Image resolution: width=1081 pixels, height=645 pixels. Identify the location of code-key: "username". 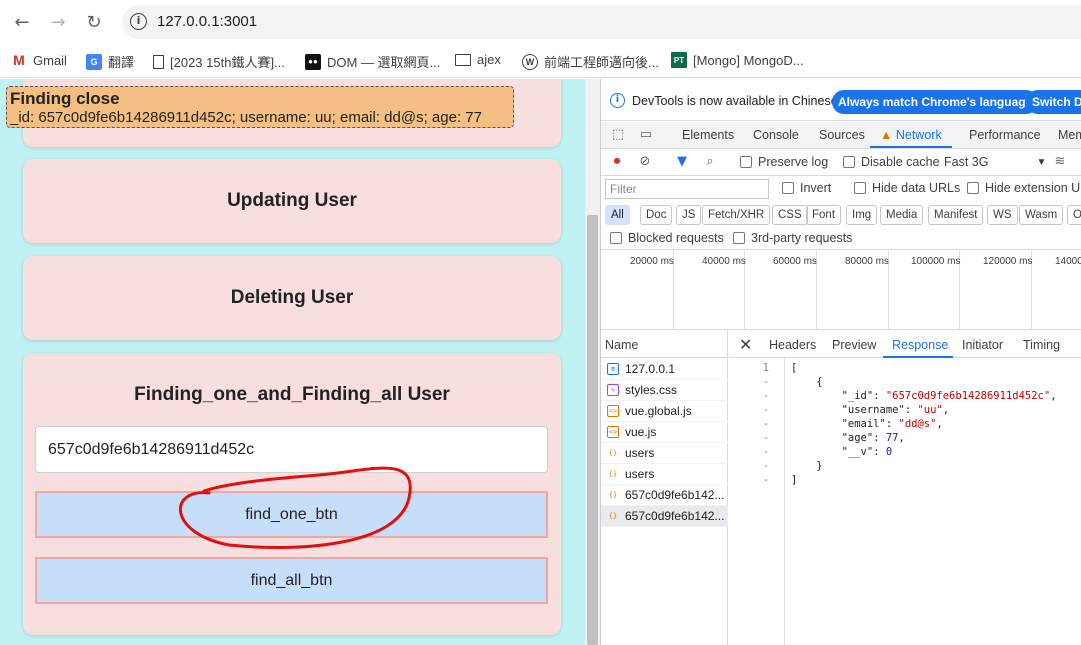
(873, 410).